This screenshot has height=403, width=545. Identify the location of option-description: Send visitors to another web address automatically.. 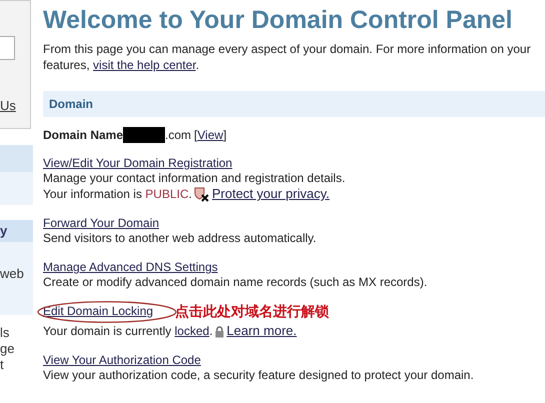
(180, 238).